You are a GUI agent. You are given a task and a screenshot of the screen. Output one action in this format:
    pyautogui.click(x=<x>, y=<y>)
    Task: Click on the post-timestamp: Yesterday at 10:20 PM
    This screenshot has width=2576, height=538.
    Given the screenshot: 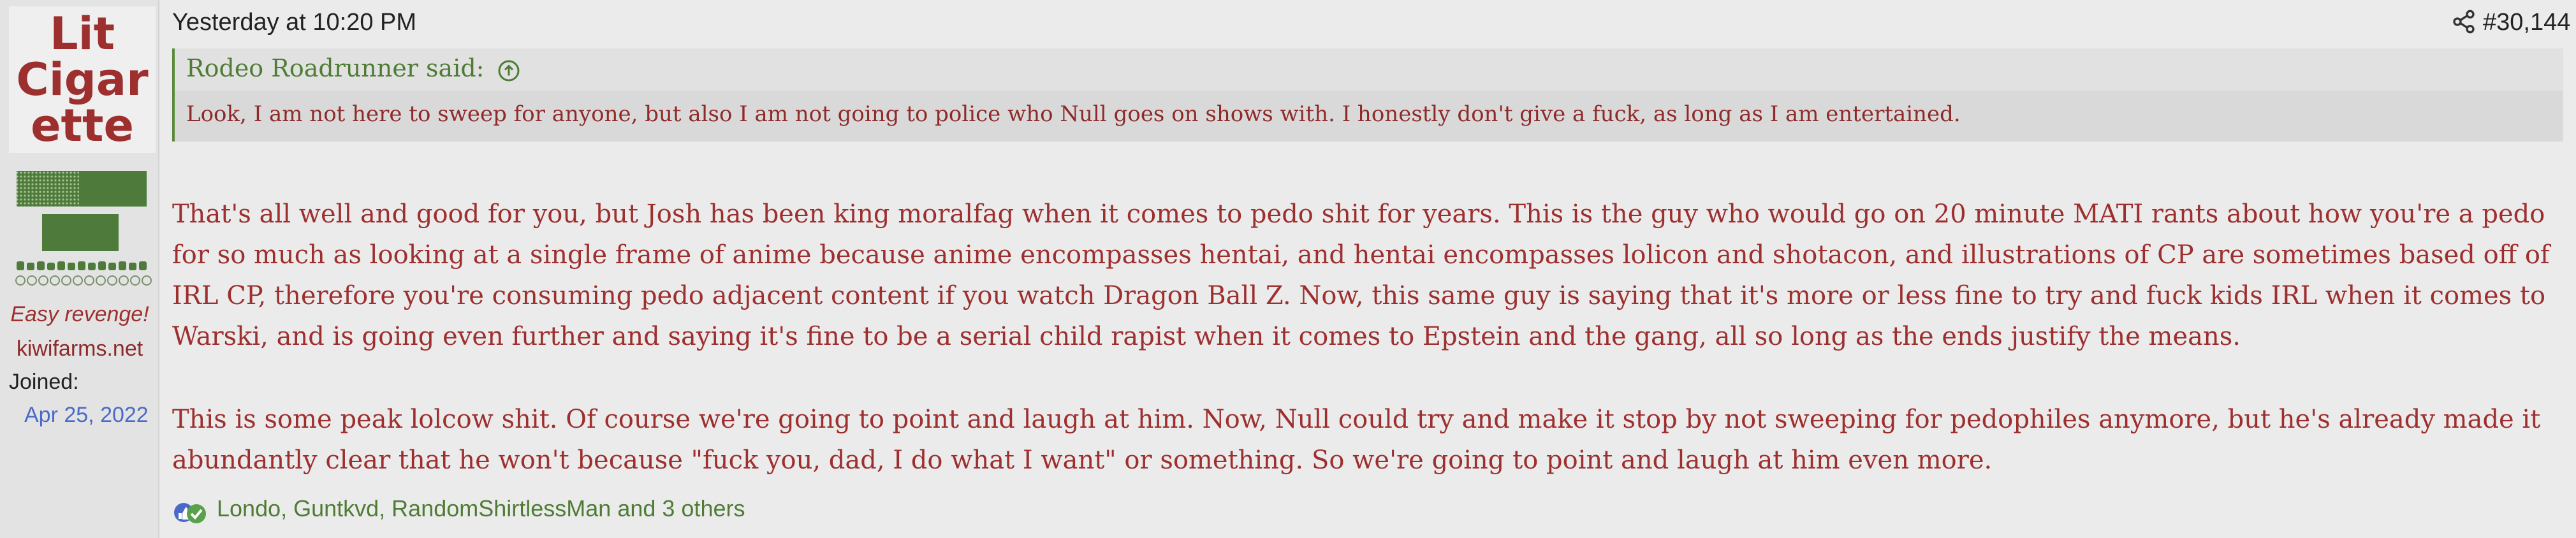 What is the action you would take?
    pyautogui.click(x=294, y=22)
    